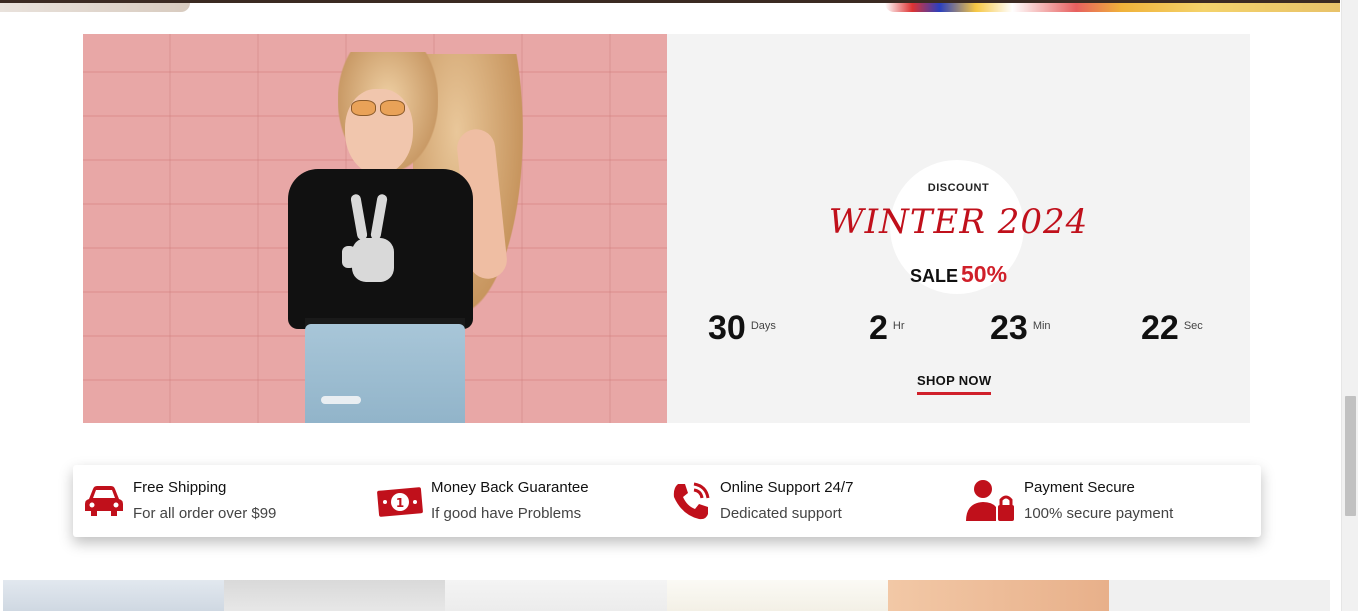 The width and height of the screenshot is (1358, 611). What do you see at coordinates (933, 276) in the screenshot?
I see `sale-label: SALE` at bounding box center [933, 276].